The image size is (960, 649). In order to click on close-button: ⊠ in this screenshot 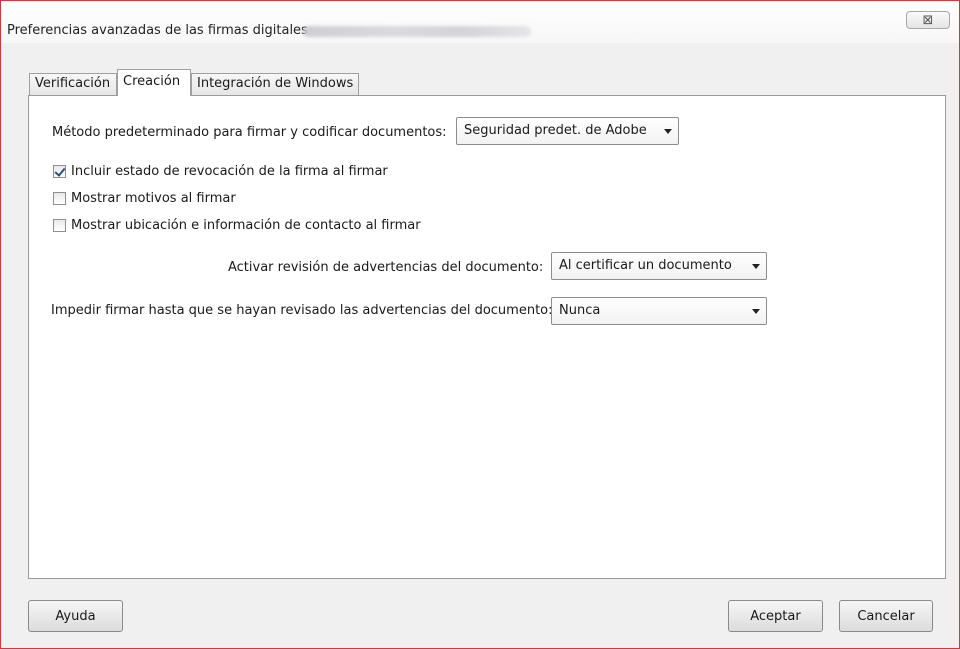, I will do `click(928, 20)`.